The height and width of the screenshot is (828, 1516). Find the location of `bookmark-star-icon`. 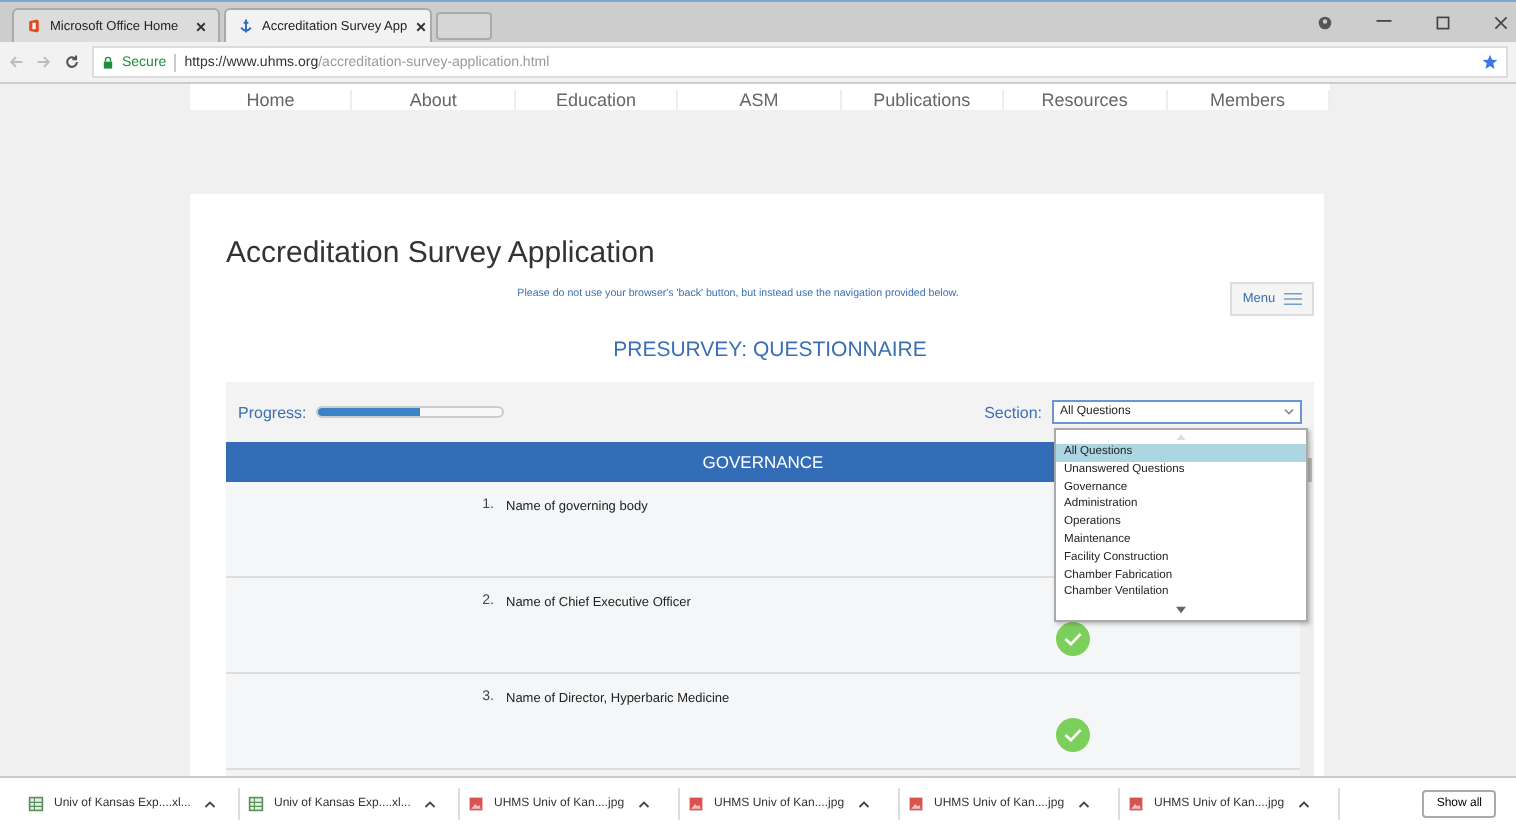

bookmark-star-icon is located at coordinates (1490, 62).